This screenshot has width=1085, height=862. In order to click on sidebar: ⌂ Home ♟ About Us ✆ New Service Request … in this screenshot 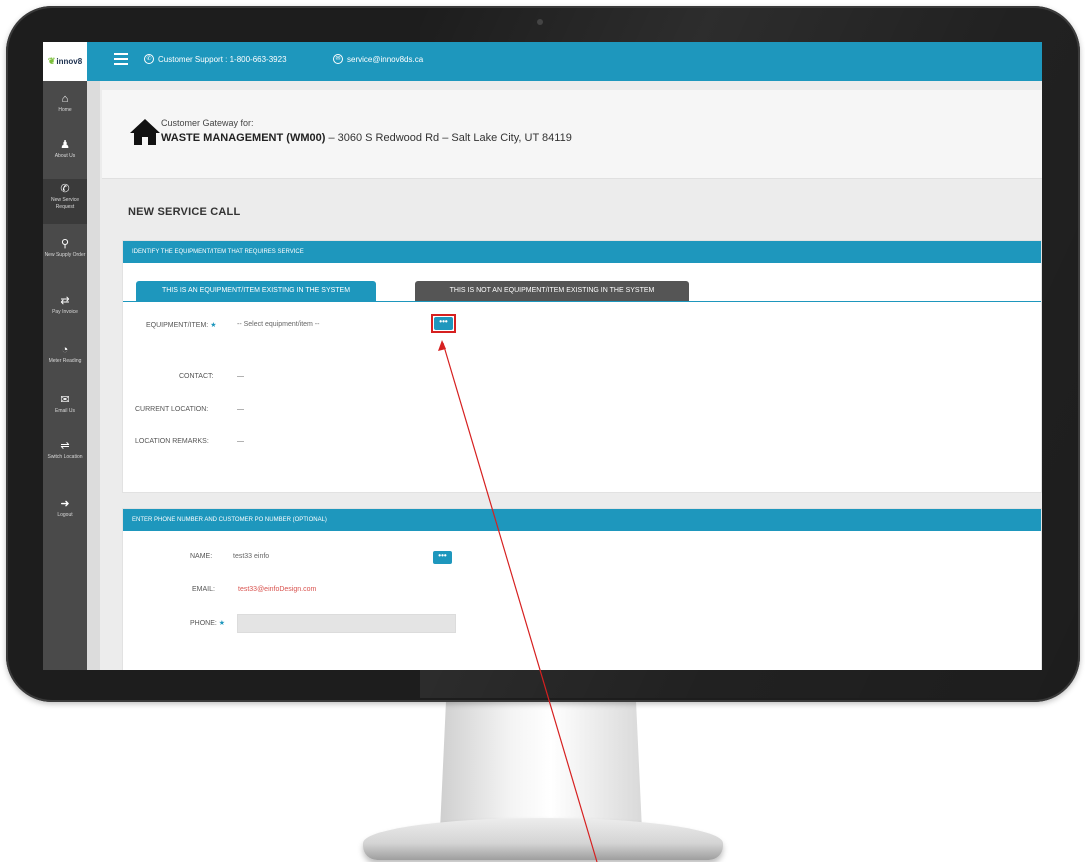, I will do `click(65, 375)`.